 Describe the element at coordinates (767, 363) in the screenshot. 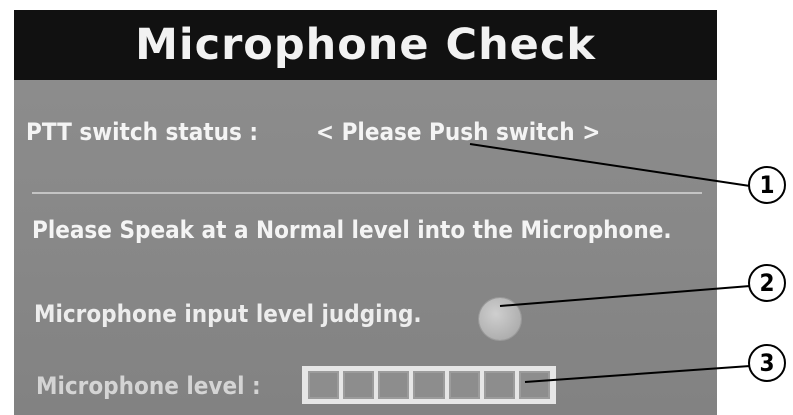

I see `callout-3: 3` at that location.